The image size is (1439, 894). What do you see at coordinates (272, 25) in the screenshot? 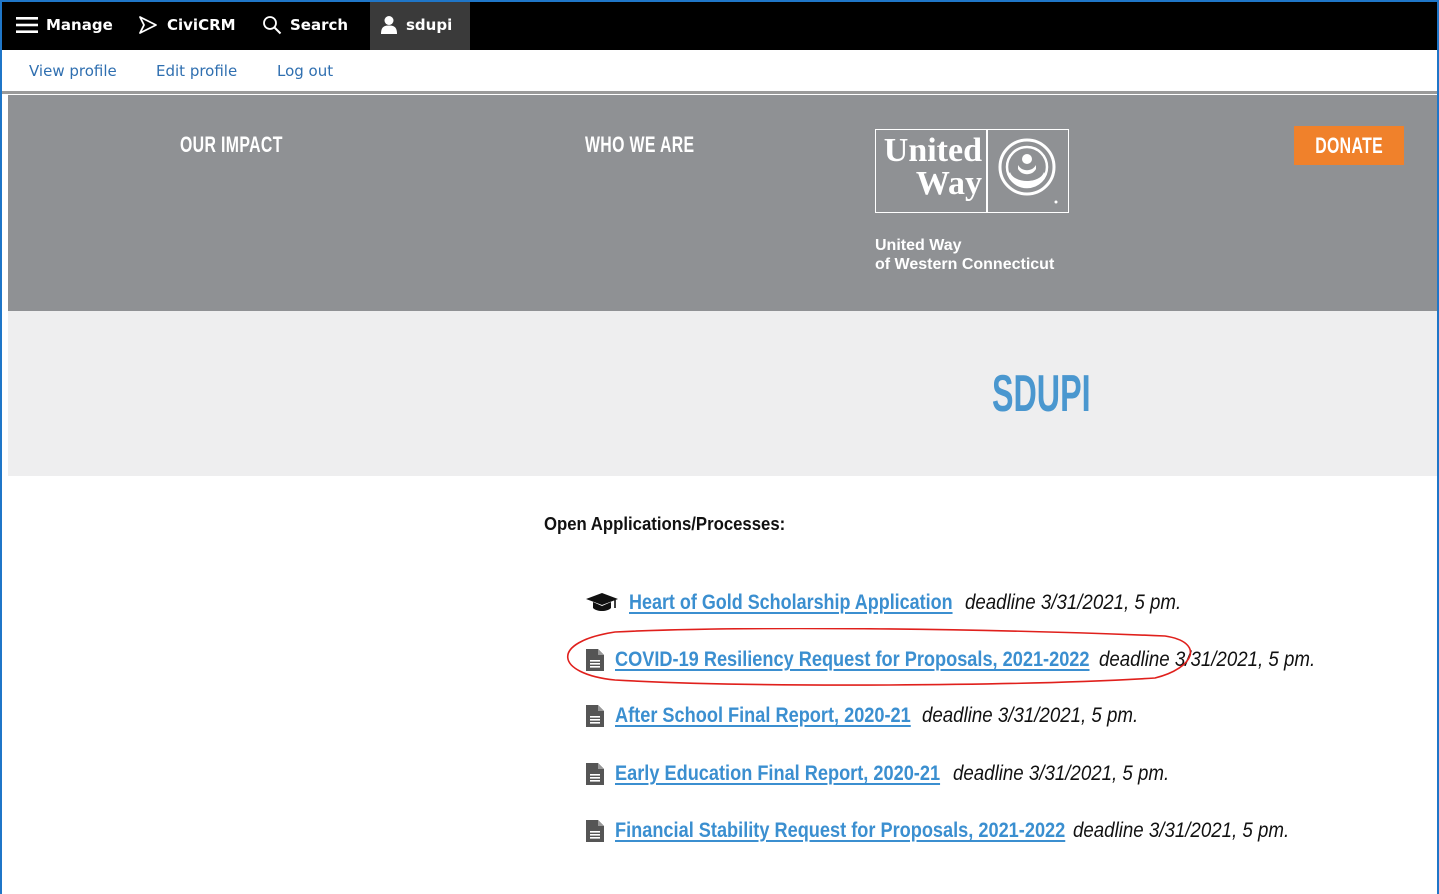
I see `search-icon` at bounding box center [272, 25].